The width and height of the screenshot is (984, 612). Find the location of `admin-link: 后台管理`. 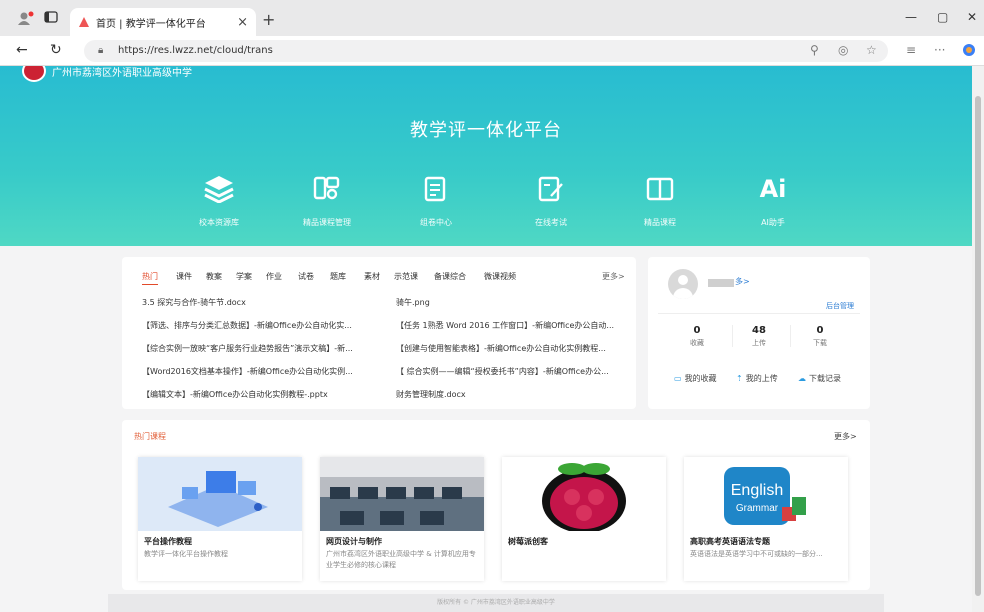

admin-link: 后台管理 is located at coordinates (840, 306).